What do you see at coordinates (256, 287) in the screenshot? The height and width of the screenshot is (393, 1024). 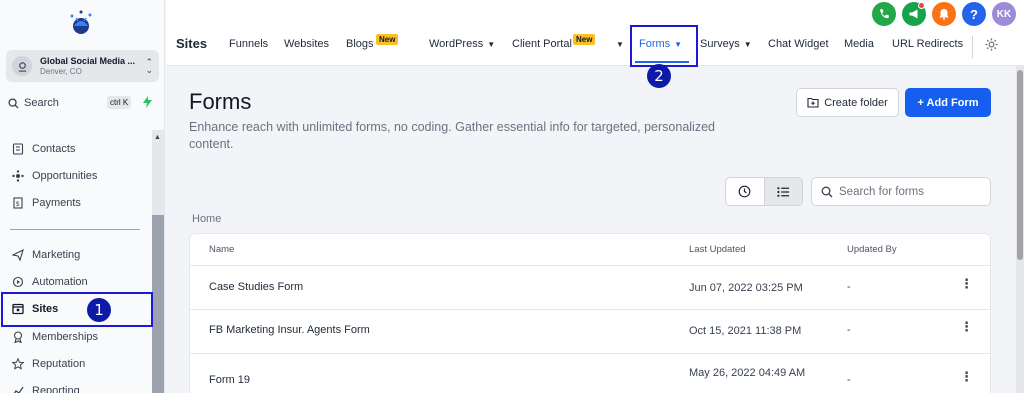 I see `form-name: Case Studies Form` at bounding box center [256, 287].